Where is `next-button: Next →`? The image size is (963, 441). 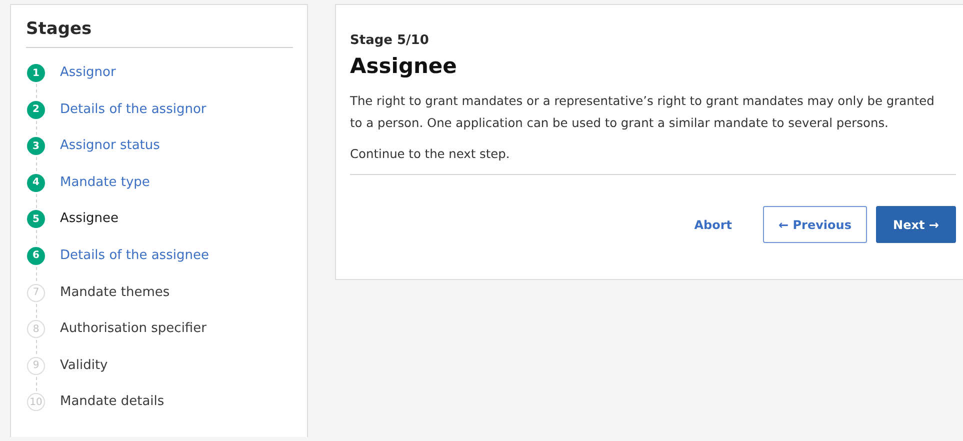
next-button: Next → is located at coordinates (916, 224).